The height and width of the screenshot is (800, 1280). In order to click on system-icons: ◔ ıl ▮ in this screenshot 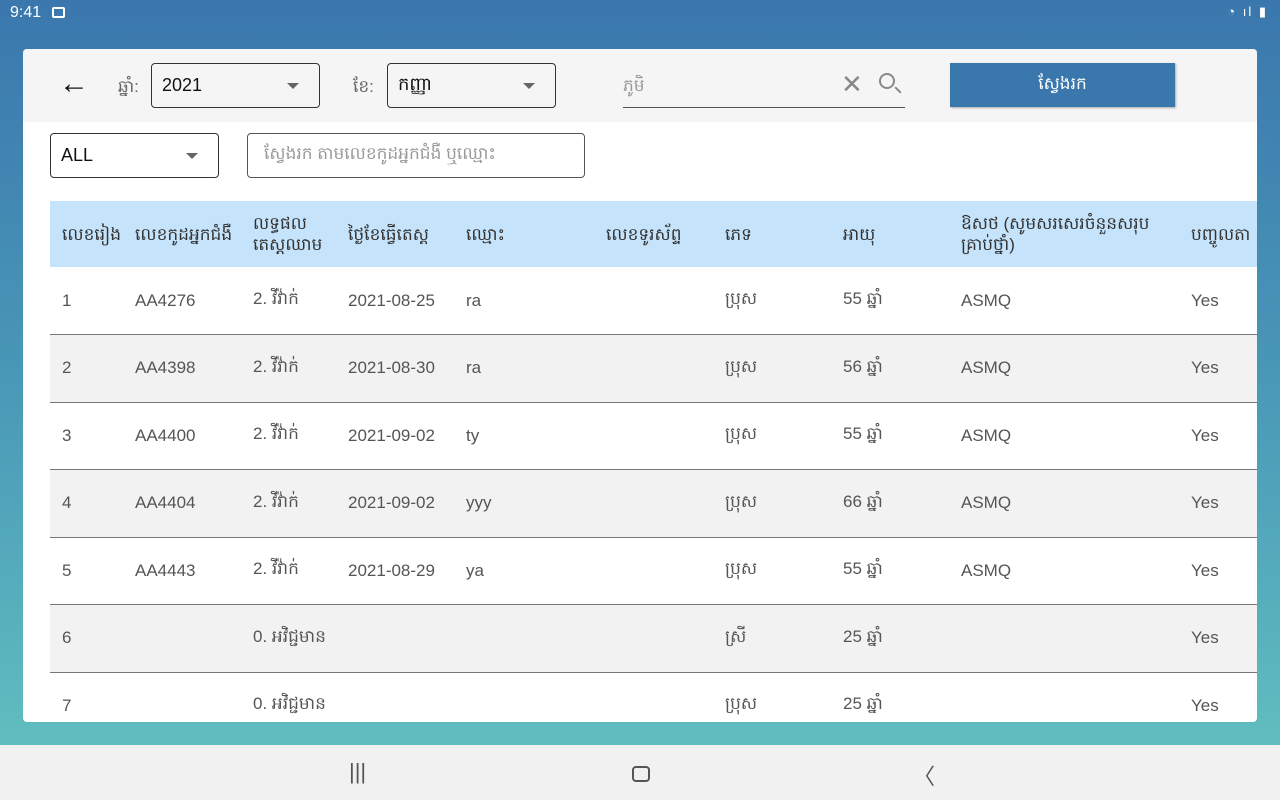, I will do `click(1247, 11)`.